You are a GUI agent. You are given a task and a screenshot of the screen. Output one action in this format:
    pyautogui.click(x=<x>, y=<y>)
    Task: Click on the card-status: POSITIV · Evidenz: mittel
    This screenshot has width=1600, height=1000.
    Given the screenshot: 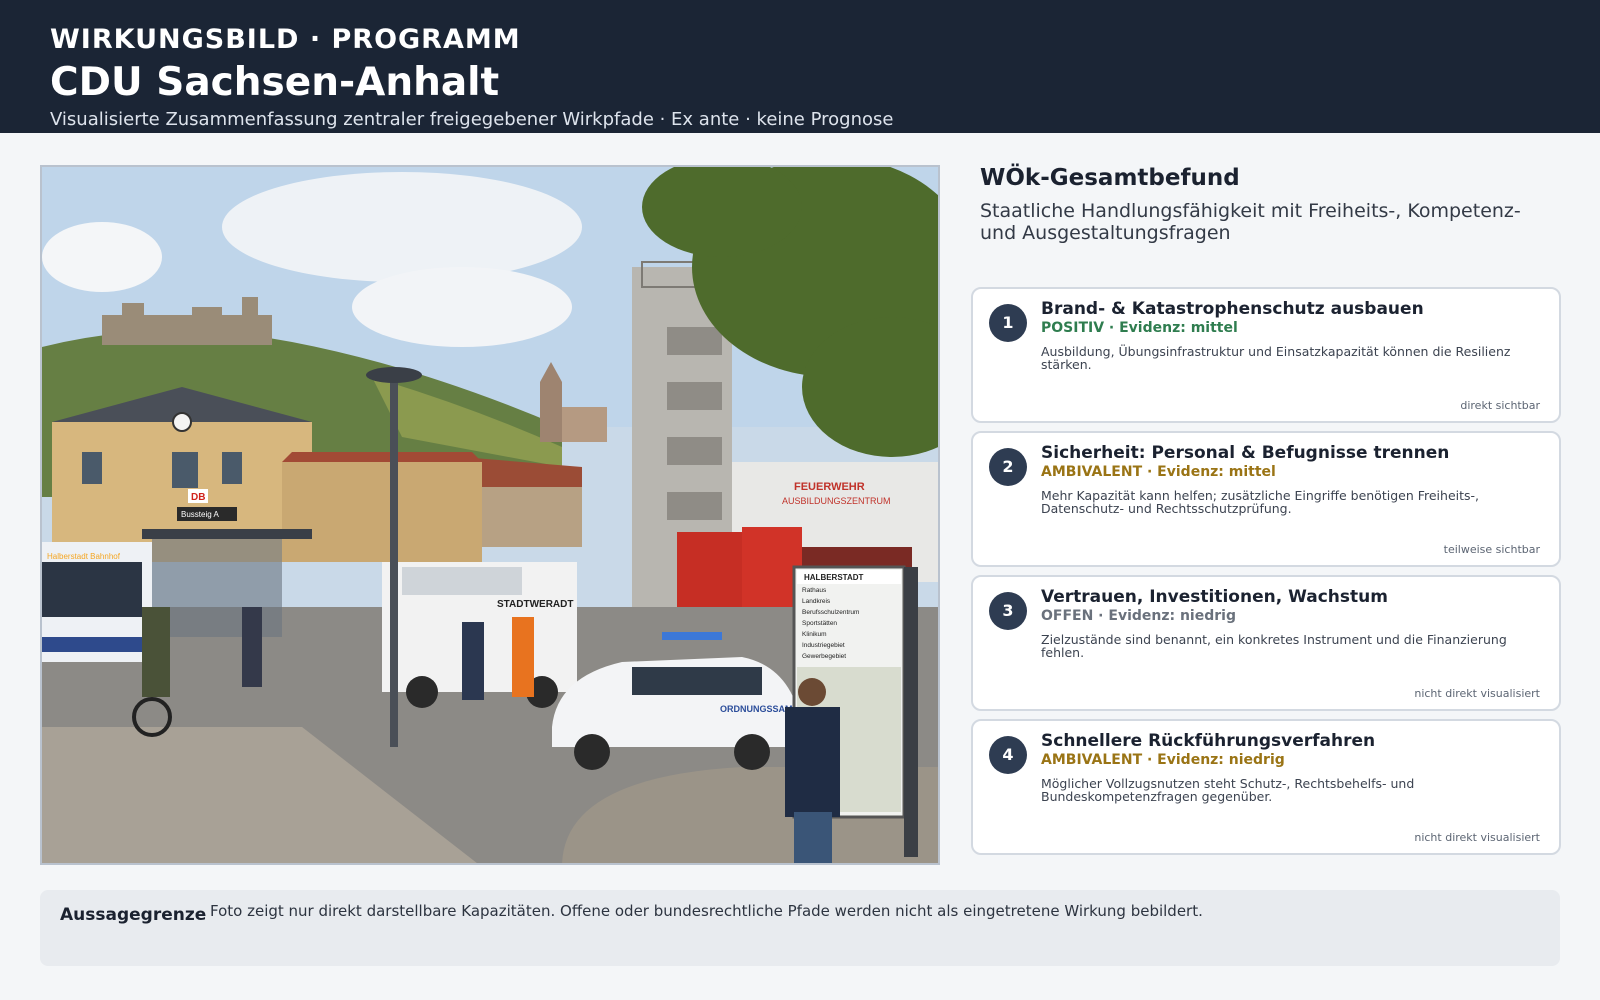 What is the action you would take?
    pyautogui.click(x=1139, y=328)
    